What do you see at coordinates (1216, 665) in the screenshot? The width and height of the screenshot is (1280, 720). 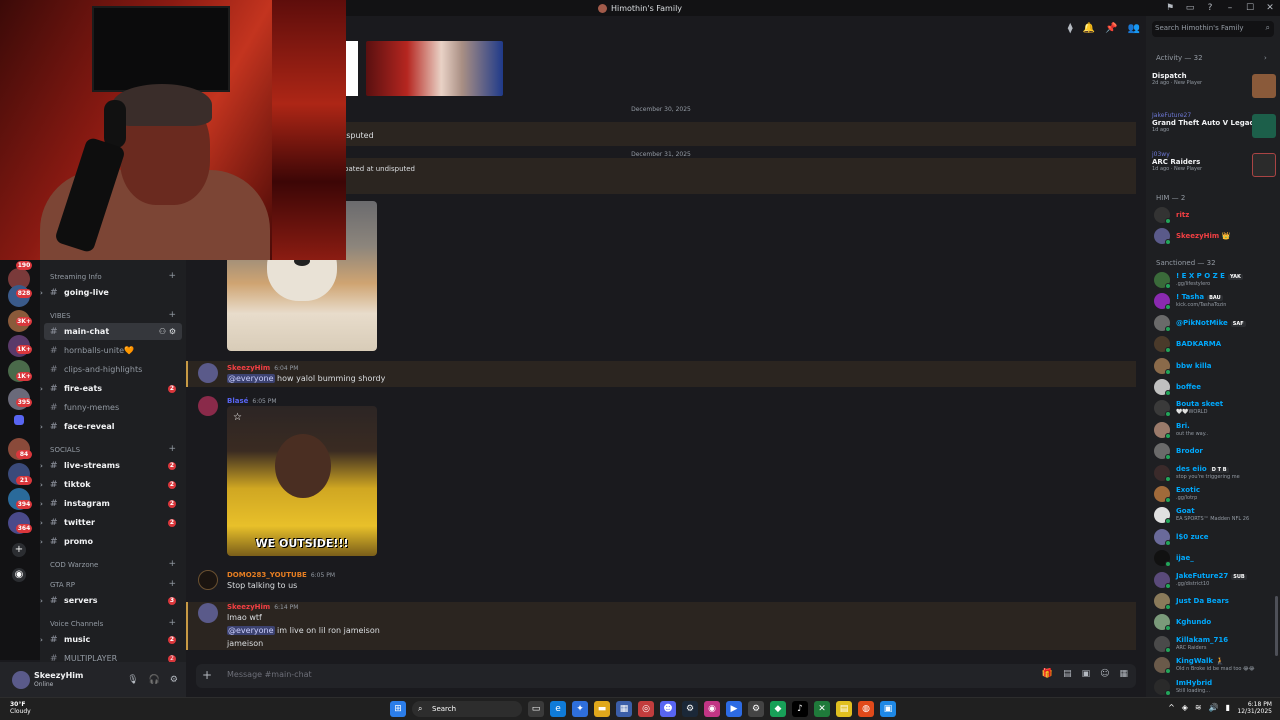 I see `member-row: KingWalk 🧎 Old n Broke id be mad too 😂😂` at bounding box center [1216, 665].